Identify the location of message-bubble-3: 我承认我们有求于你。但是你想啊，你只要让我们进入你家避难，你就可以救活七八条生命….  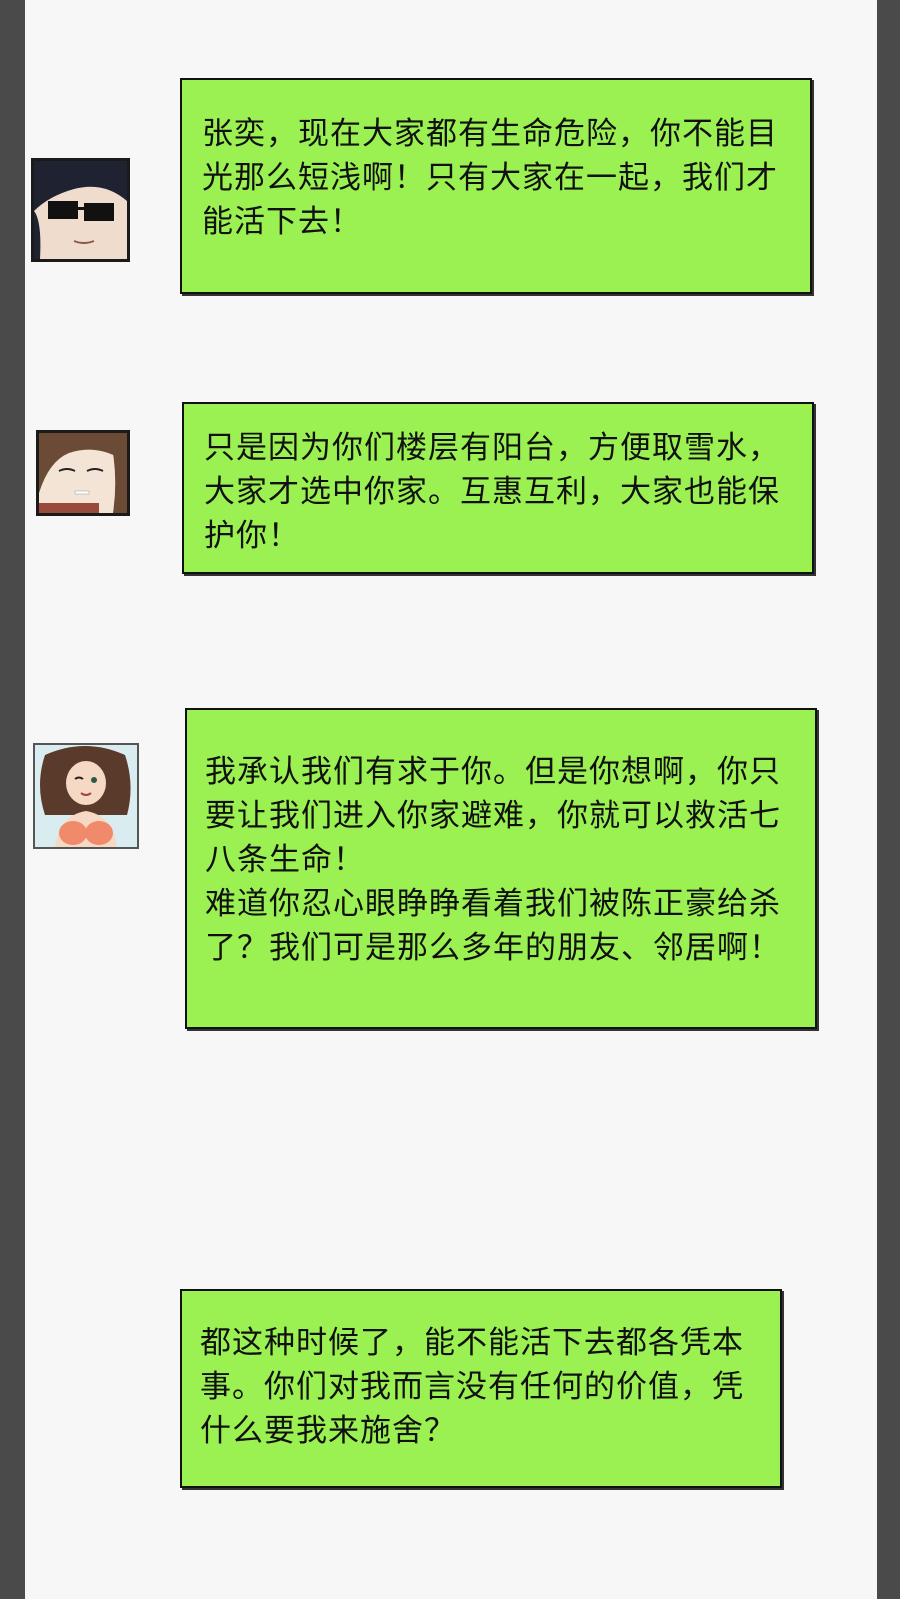
(501, 868).